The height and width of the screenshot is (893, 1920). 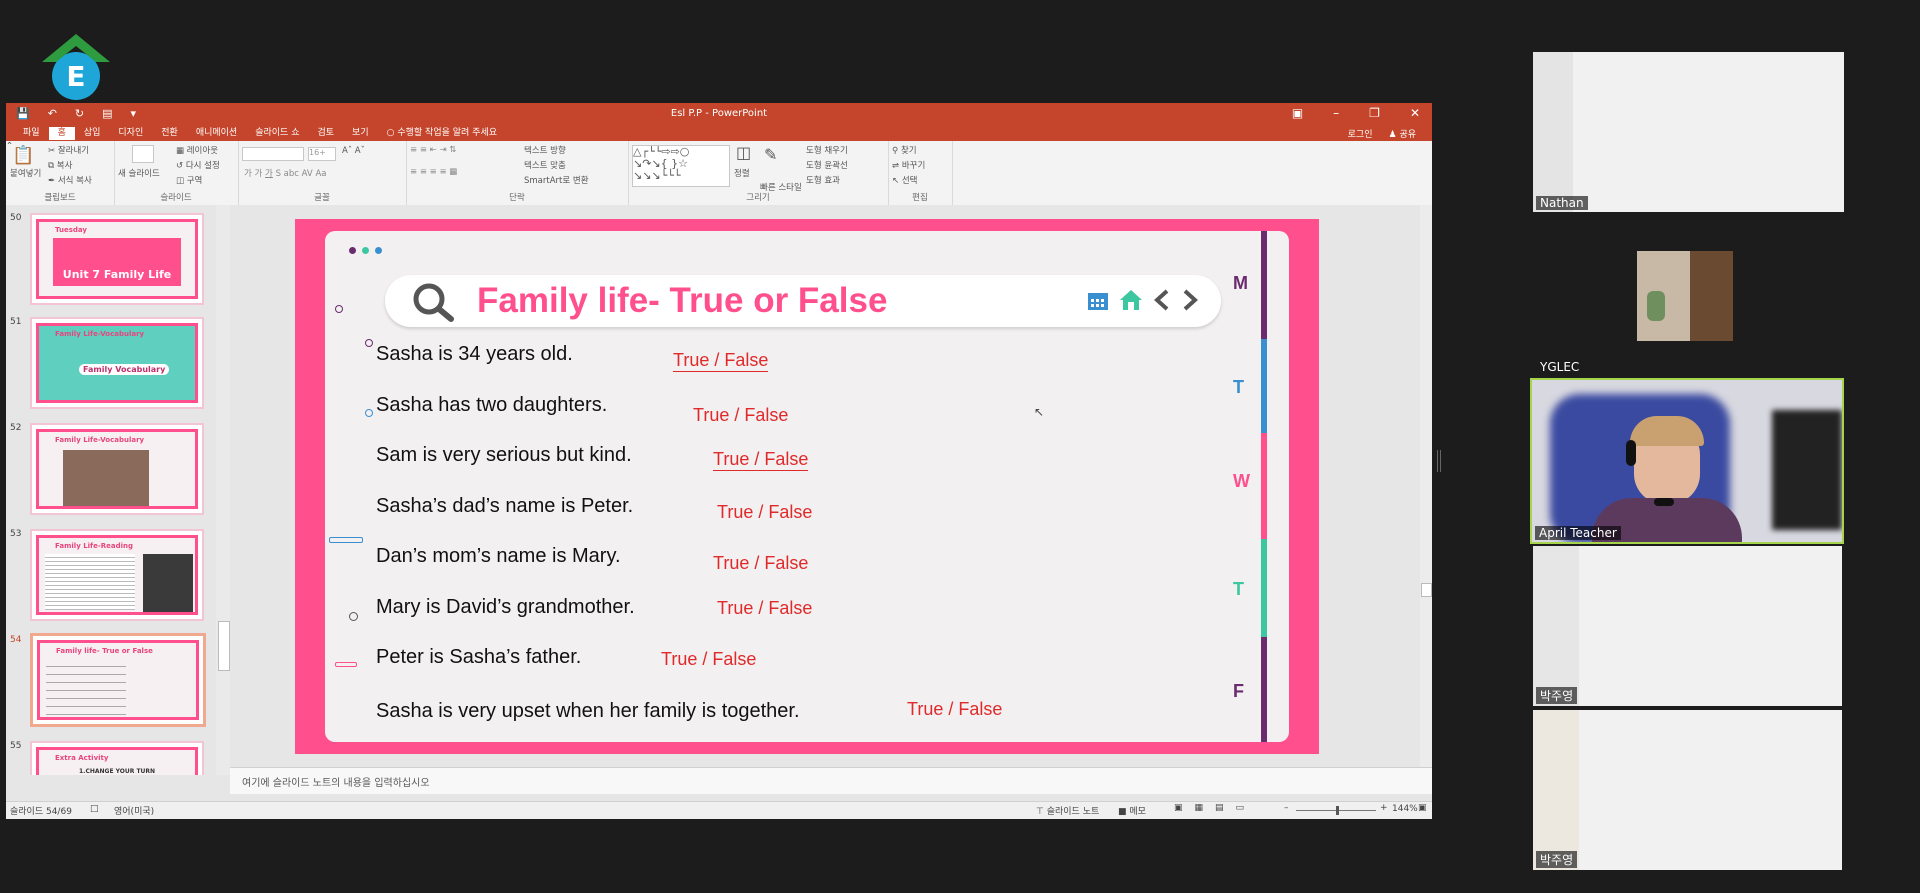 What do you see at coordinates (86, 688) in the screenshot?
I see `thumb-lines` at bounding box center [86, 688].